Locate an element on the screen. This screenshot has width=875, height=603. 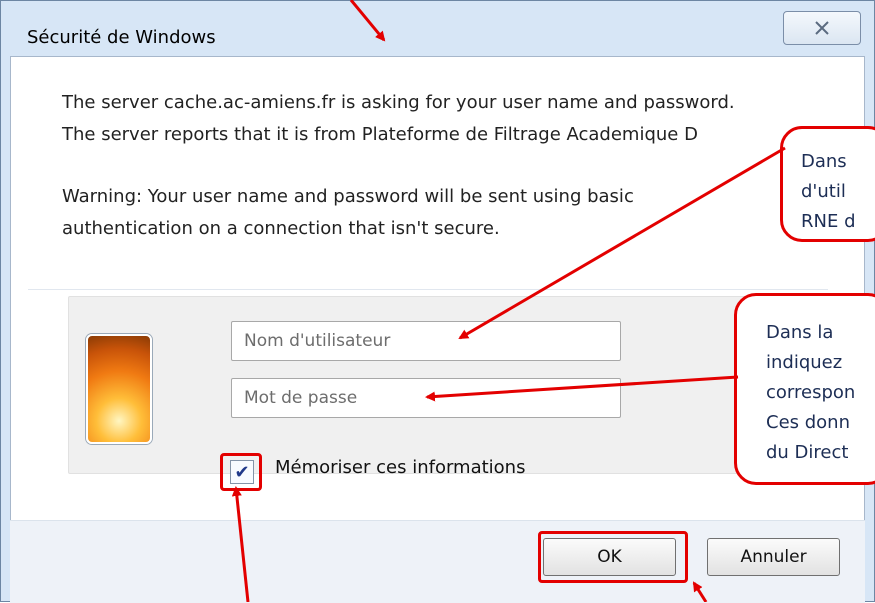
arrow-to-password is located at coordinates (582, 388).